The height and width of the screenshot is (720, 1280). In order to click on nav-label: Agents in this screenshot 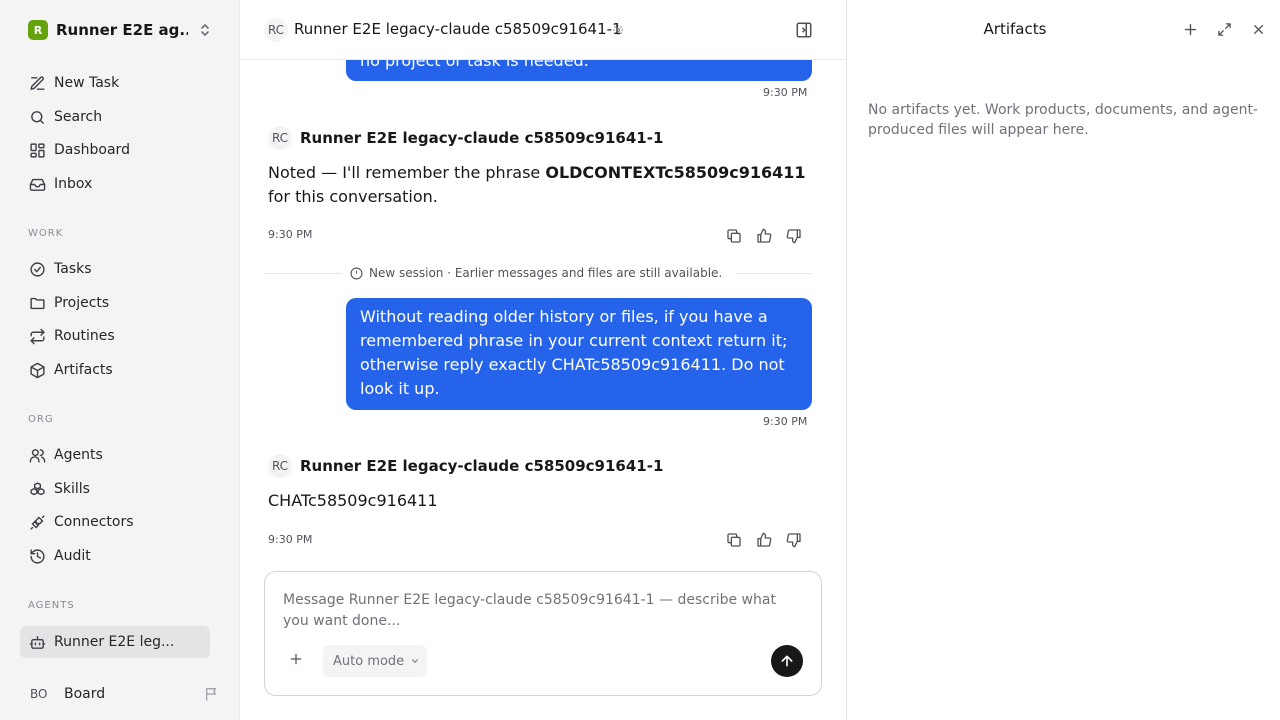, I will do `click(78, 455)`.